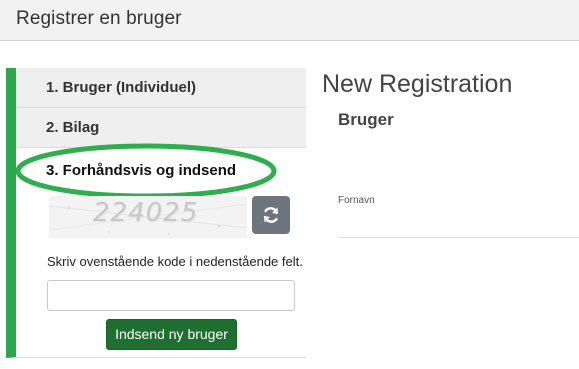 The image size is (579, 369). I want to click on section-title: Bruger, so click(366, 119).